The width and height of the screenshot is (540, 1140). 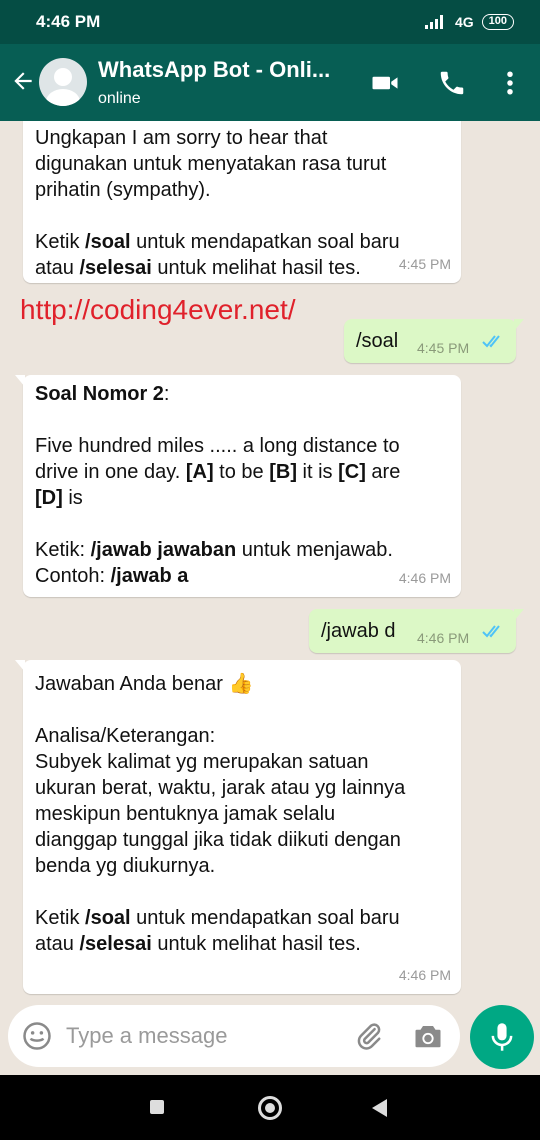 I want to click on chat-status: online, so click(x=119, y=98).